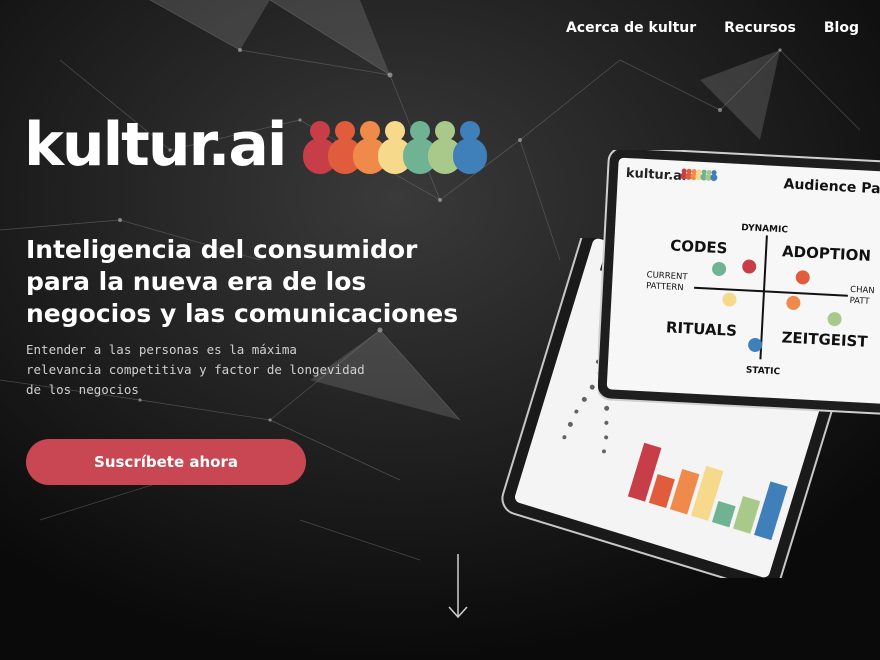 The height and width of the screenshot is (660, 880). Describe the element at coordinates (841, 28) in the screenshot. I see `nav-link-blog: Blog` at that location.